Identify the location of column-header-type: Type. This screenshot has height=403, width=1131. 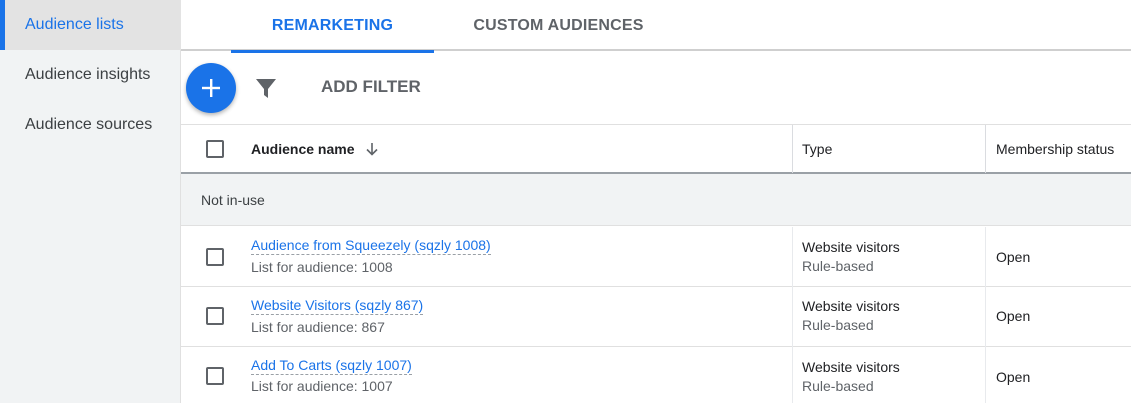
(817, 149).